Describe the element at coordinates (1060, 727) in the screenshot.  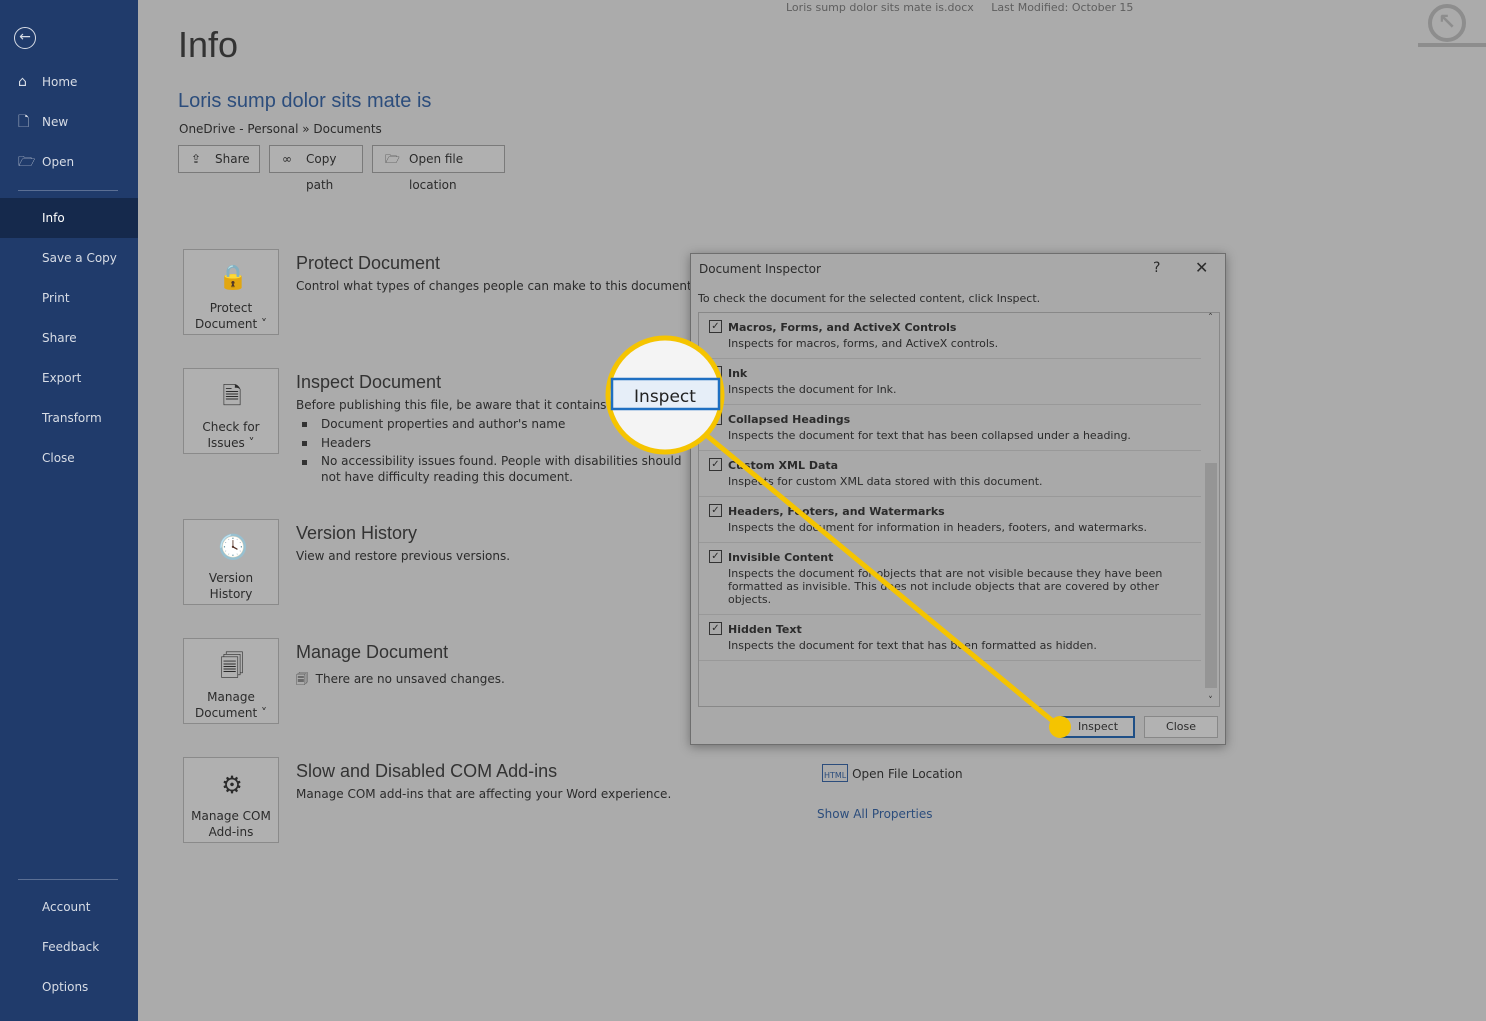
I see `callout-dot` at that location.